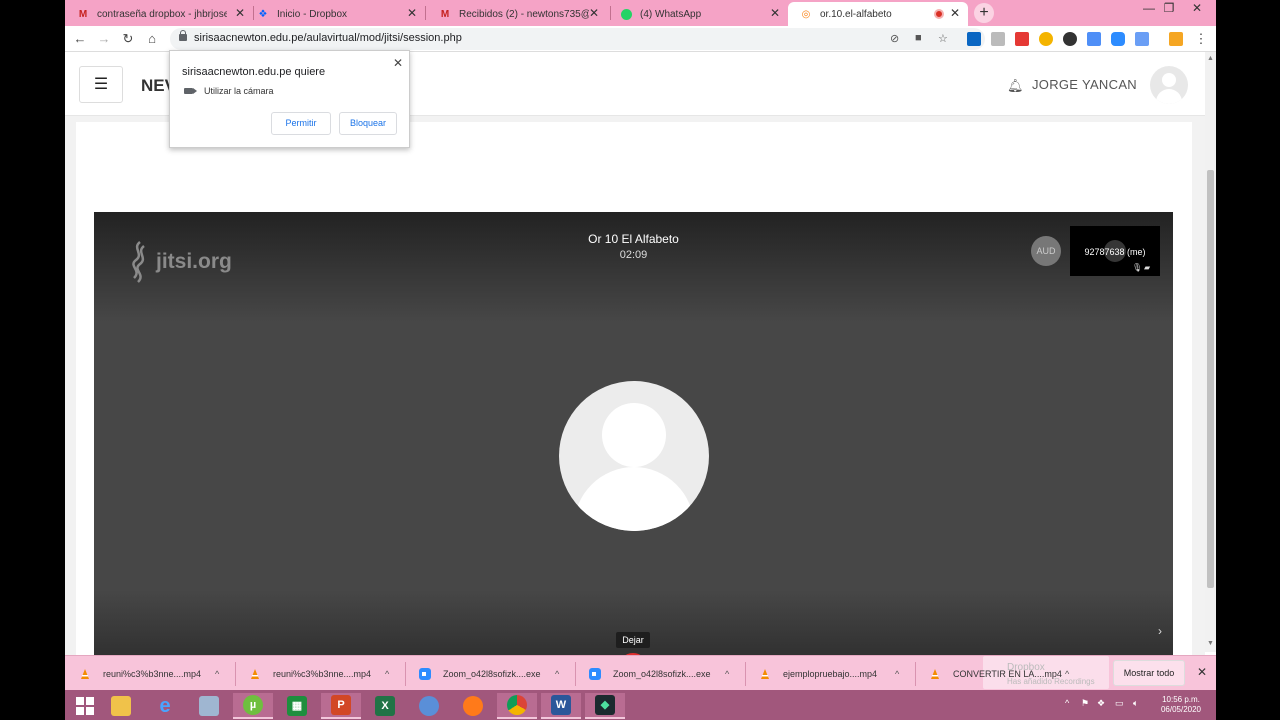 Image resolution: width=1280 pixels, height=720 pixels. What do you see at coordinates (1147, 267) in the screenshot?
I see `camera-off-icon: ▰` at bounding box center [1147, 267].